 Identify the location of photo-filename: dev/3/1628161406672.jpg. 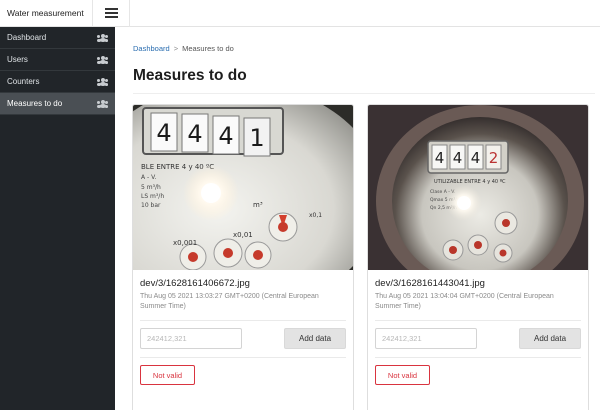
(195, 283).